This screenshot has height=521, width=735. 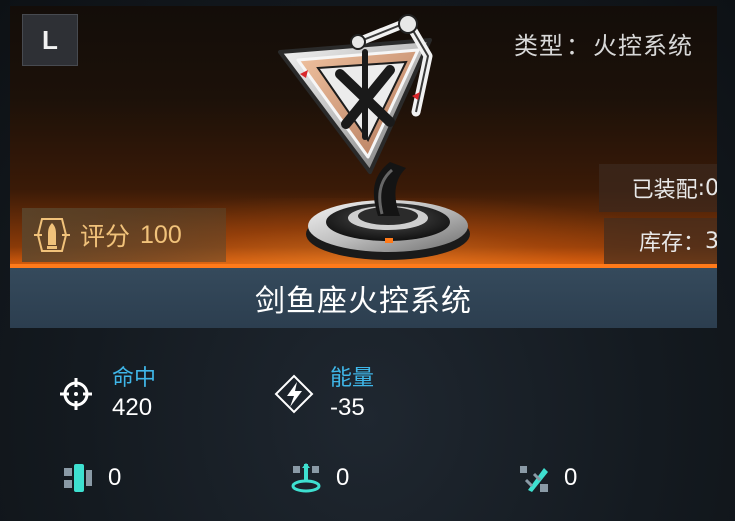 What do you see at coordinates (343, 477) in the screenshot?
I see `minor-stat-anchor-value: 0` at bounding box center [343, 477].